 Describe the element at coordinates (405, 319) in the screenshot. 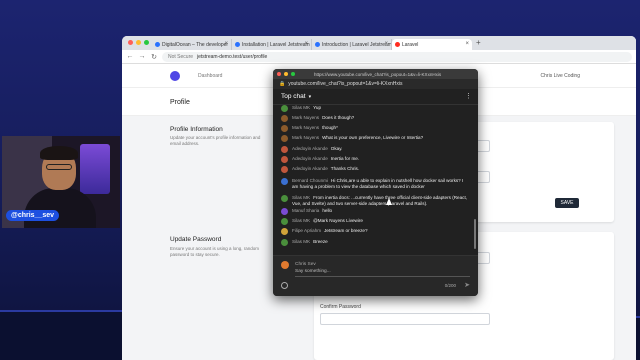

I see `confirm-password-field` at that location.